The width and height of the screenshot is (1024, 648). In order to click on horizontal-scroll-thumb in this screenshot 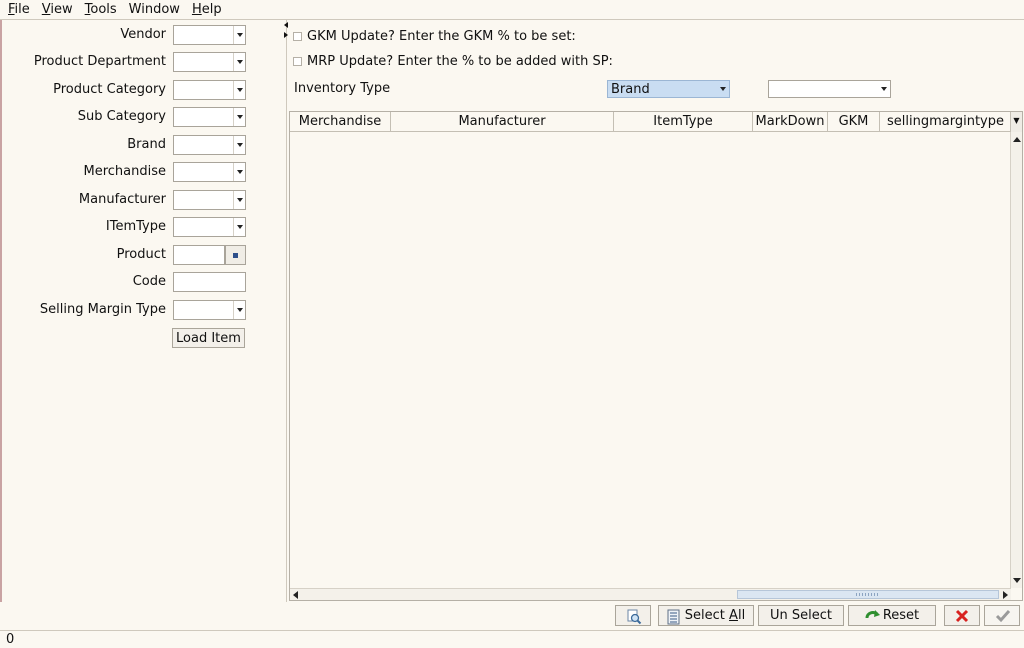, I will do `click(868, 594)`.